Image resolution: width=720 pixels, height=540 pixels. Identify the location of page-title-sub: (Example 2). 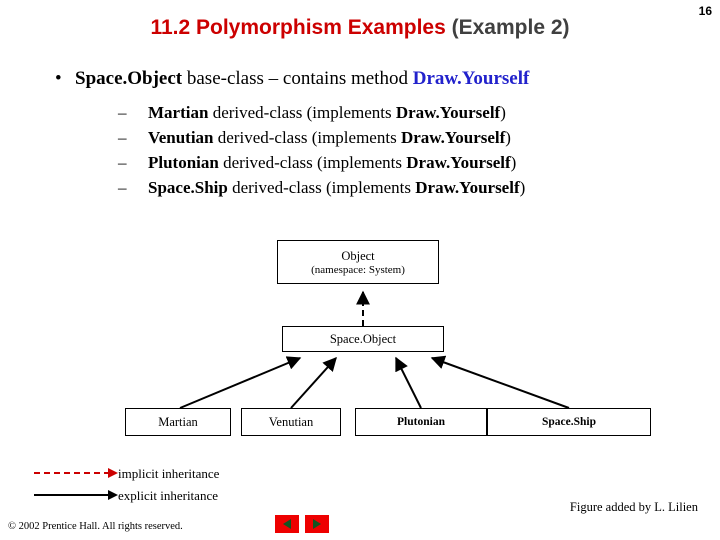
(510, 27).